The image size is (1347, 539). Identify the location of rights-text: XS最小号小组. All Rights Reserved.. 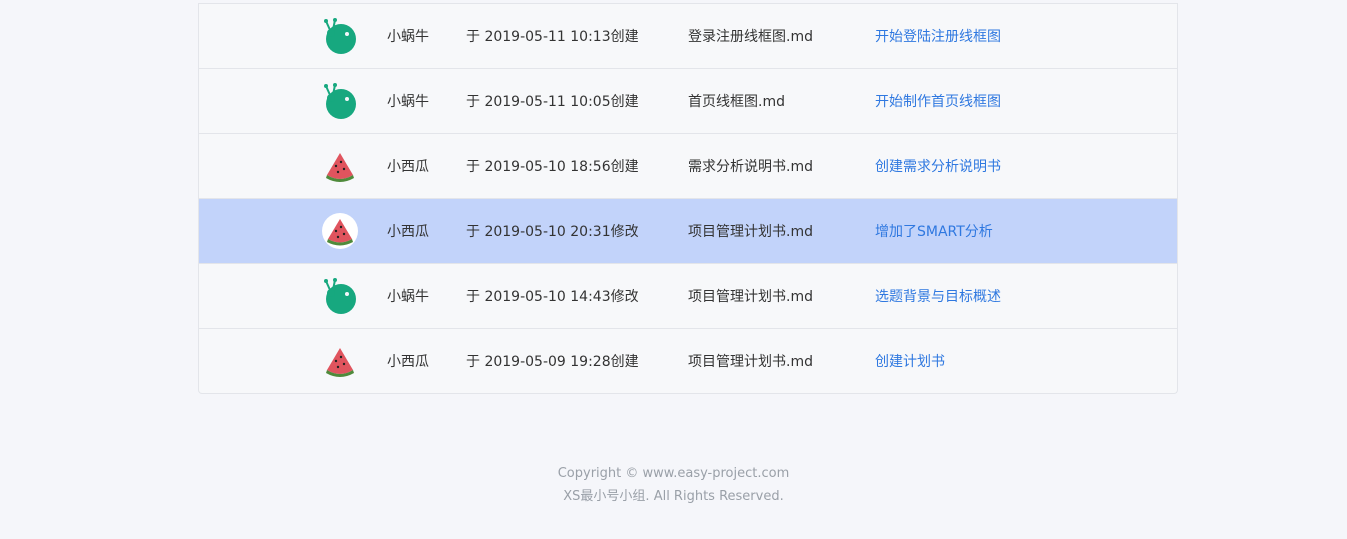
(673, 496).